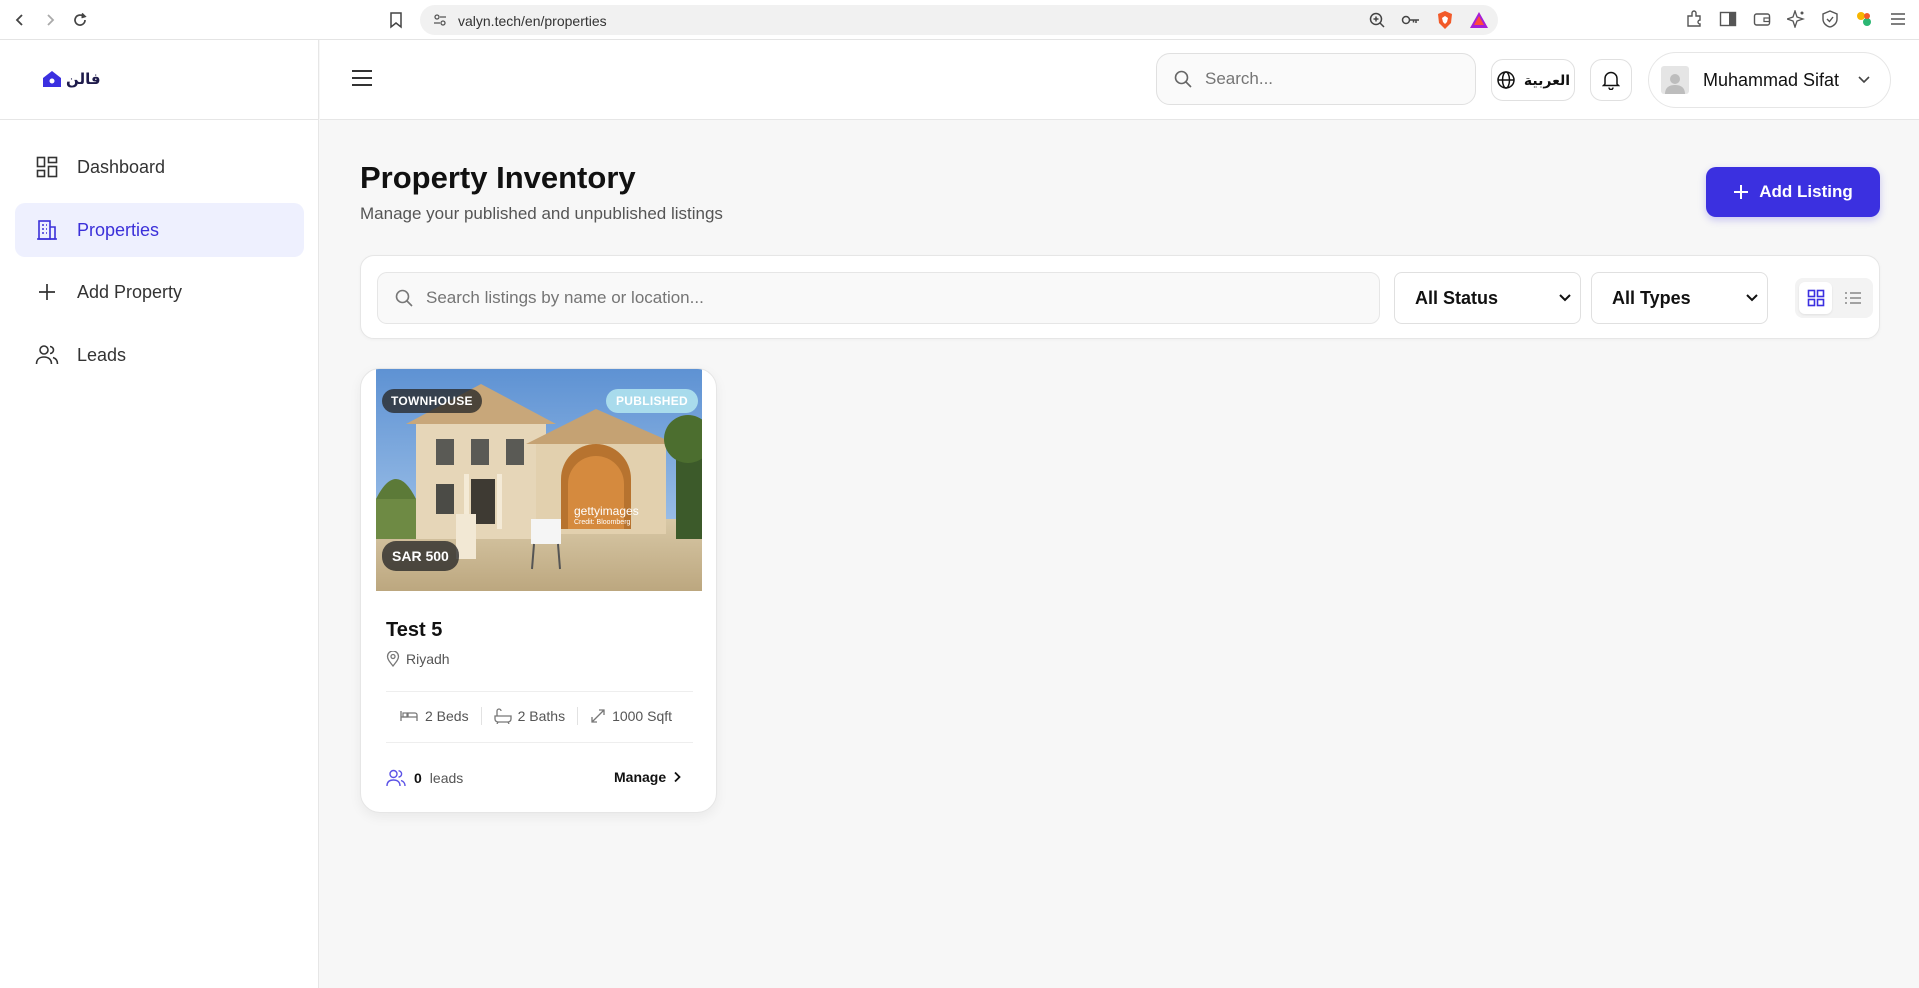 The image size is (1919, 988). Describe the element at coordinates (602, 522) in the screenshot. I see `watermark-sub: Credit: Bloomberg` at that location.